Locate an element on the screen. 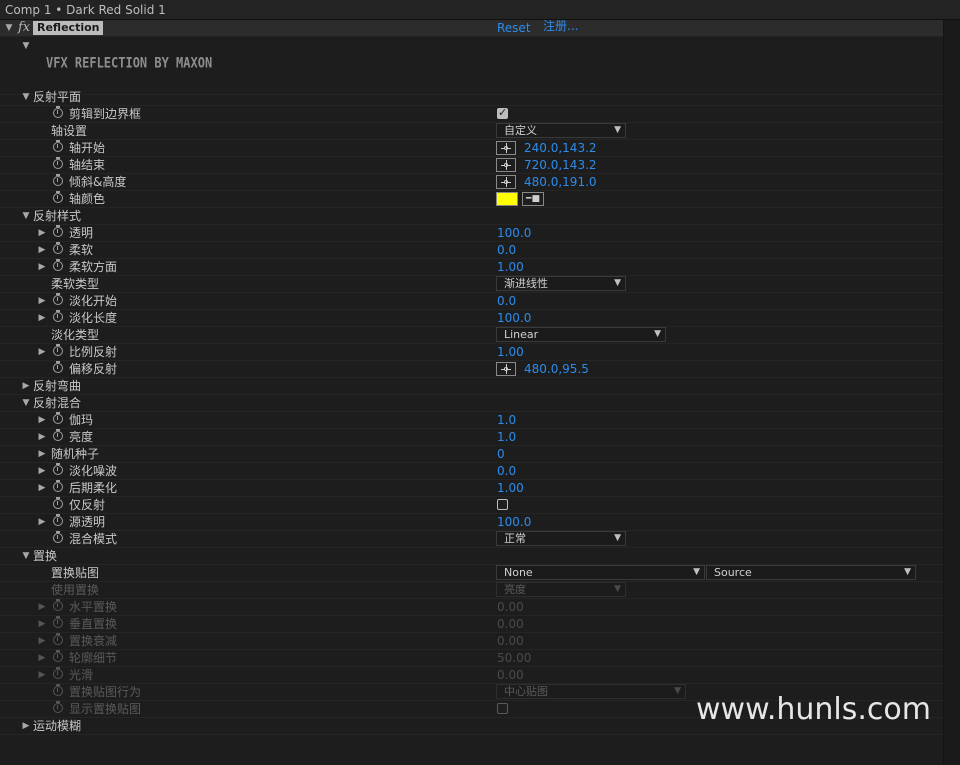 Image resolution: width=960 pixels, height=765 pixels. axis-start-value: 240.0,143.2 is located at coordinates (560, 148).